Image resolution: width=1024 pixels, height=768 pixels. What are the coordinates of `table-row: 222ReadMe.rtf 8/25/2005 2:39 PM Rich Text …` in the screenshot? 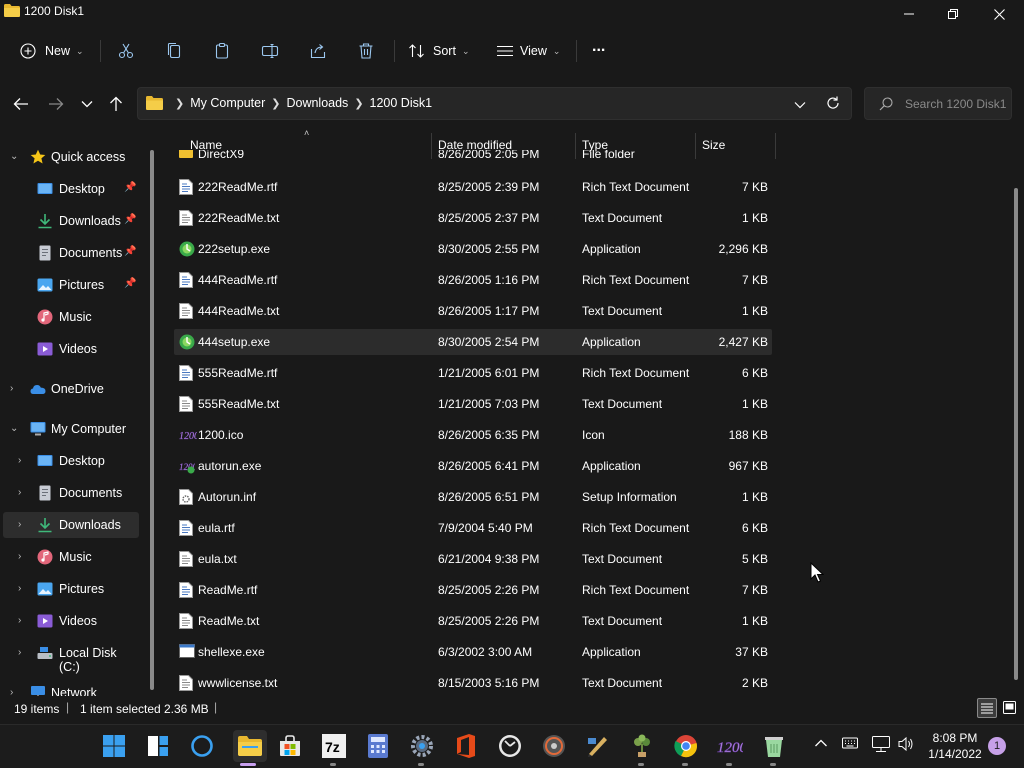 It's located at (473, 187).